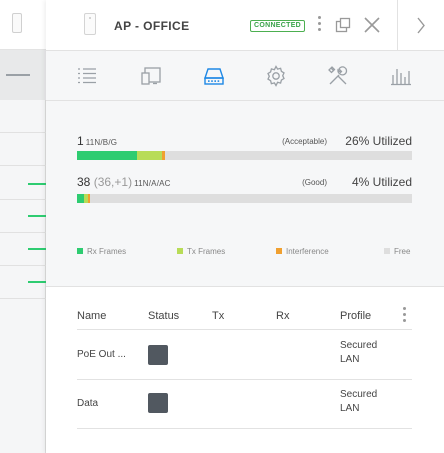  Describe the element at coordinates (304, 141) in the screenshot. I see `channel-quality: (Acceptable)` at that location.